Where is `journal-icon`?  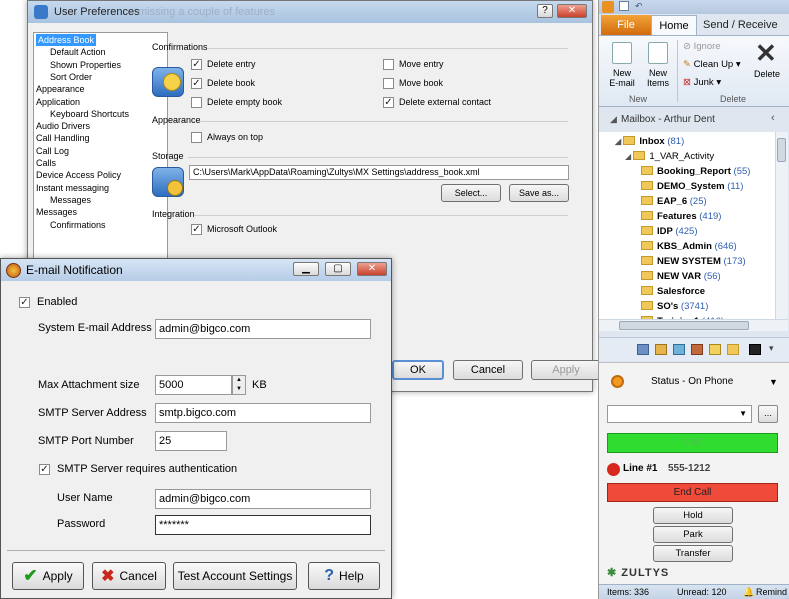 journal-icon is located at coordinates (715, 349).